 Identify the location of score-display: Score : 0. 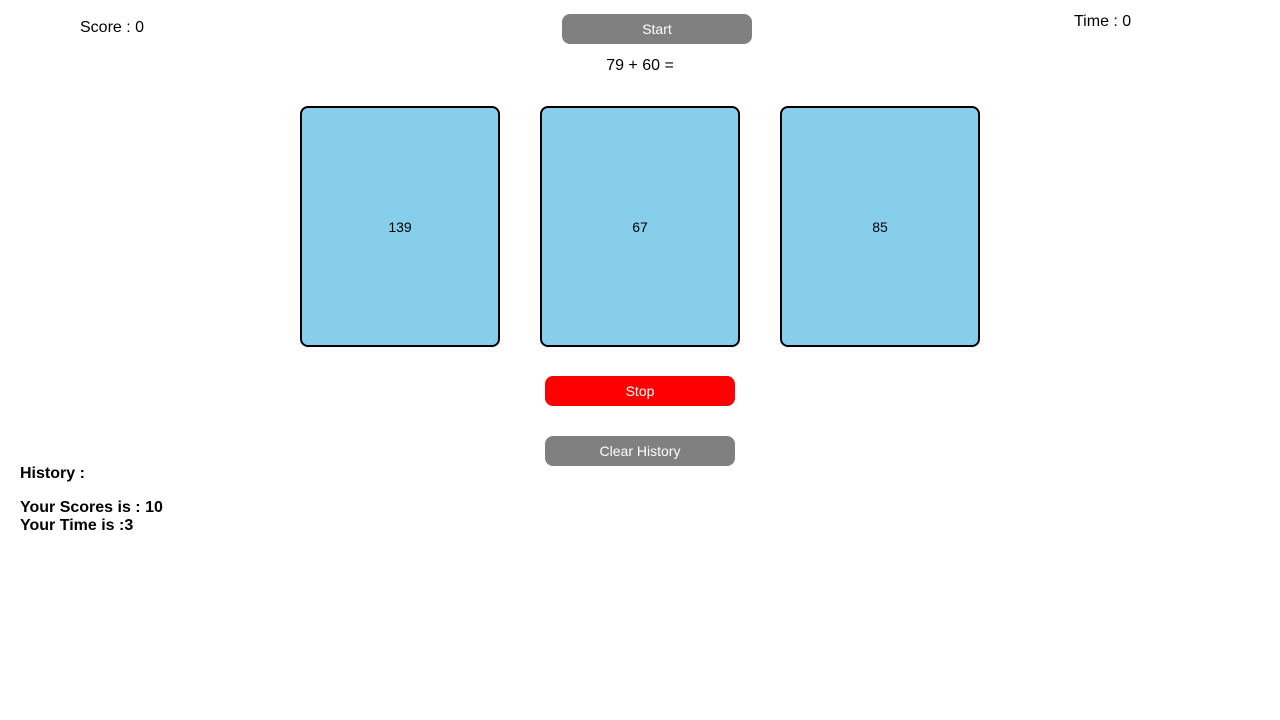
(112, 27).